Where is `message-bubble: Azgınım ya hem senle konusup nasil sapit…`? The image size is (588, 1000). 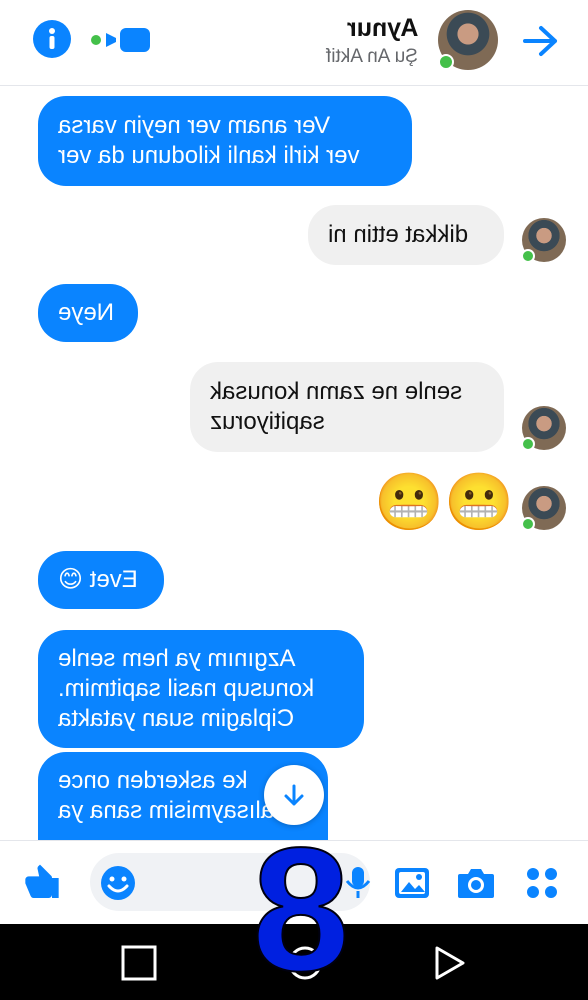
message-bubble: Azgınım ya hem senle konusup nasil sapit… is located at coordinates (201, 689).